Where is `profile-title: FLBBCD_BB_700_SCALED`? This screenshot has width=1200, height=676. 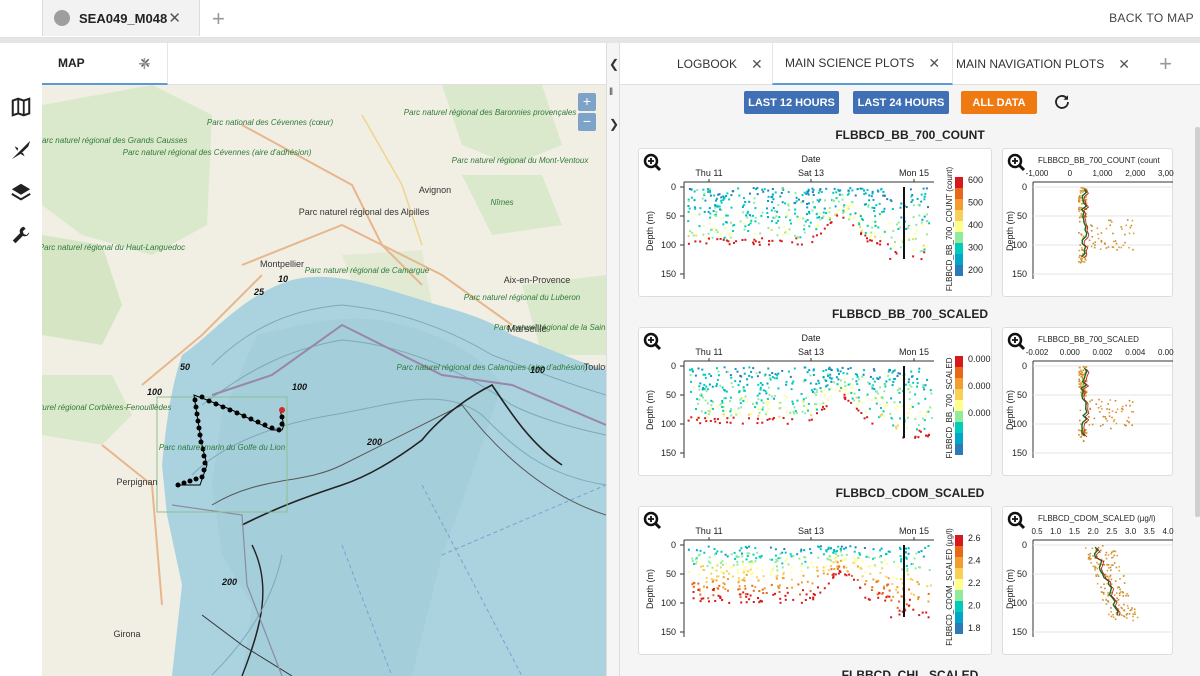
profile-title: FLBBCD_BB_700_SCALED is located at coordinates (1088, 339).